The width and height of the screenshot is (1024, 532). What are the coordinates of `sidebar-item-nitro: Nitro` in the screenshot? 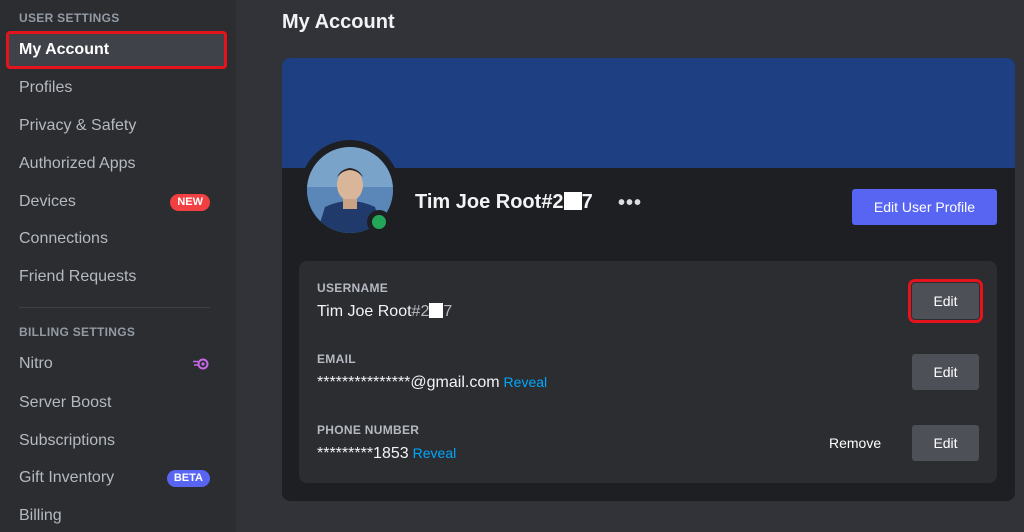 It's located at (116, 364).